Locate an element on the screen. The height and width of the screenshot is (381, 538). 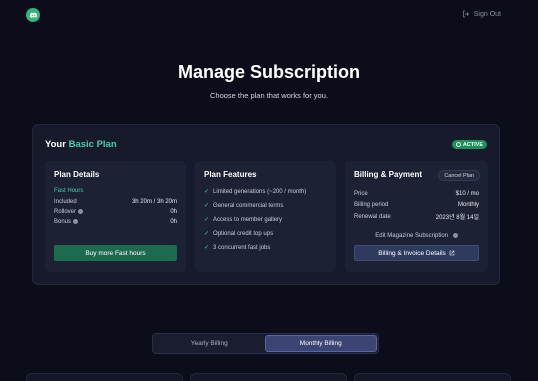
billing-period-row: Billing period Monthly is located at coordinates (416, 205).